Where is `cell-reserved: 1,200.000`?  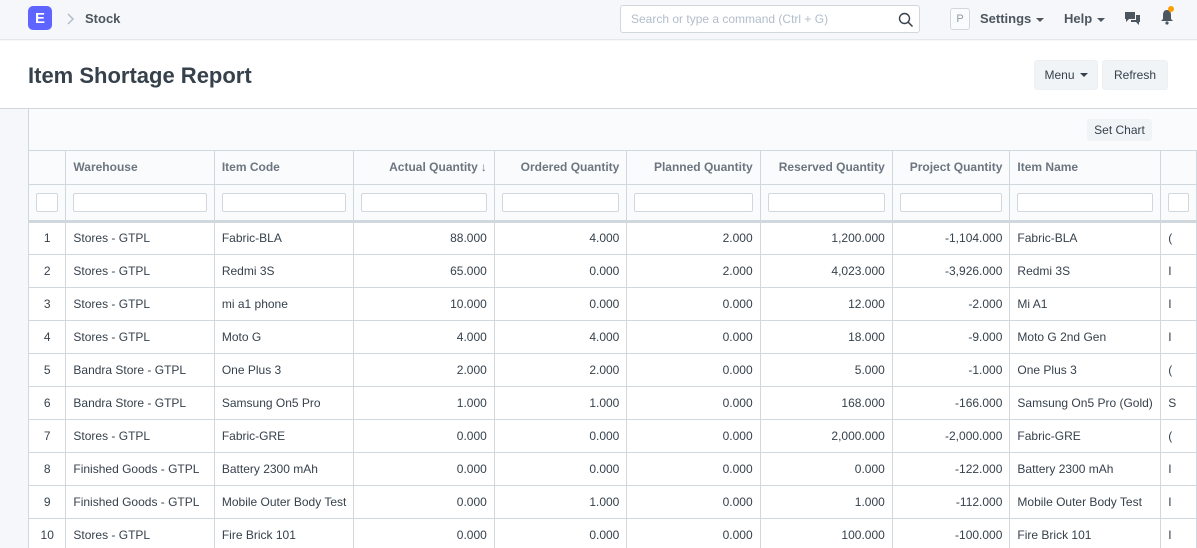 cell-reserved: 1,200.000 is located at coordinates (826, 238).